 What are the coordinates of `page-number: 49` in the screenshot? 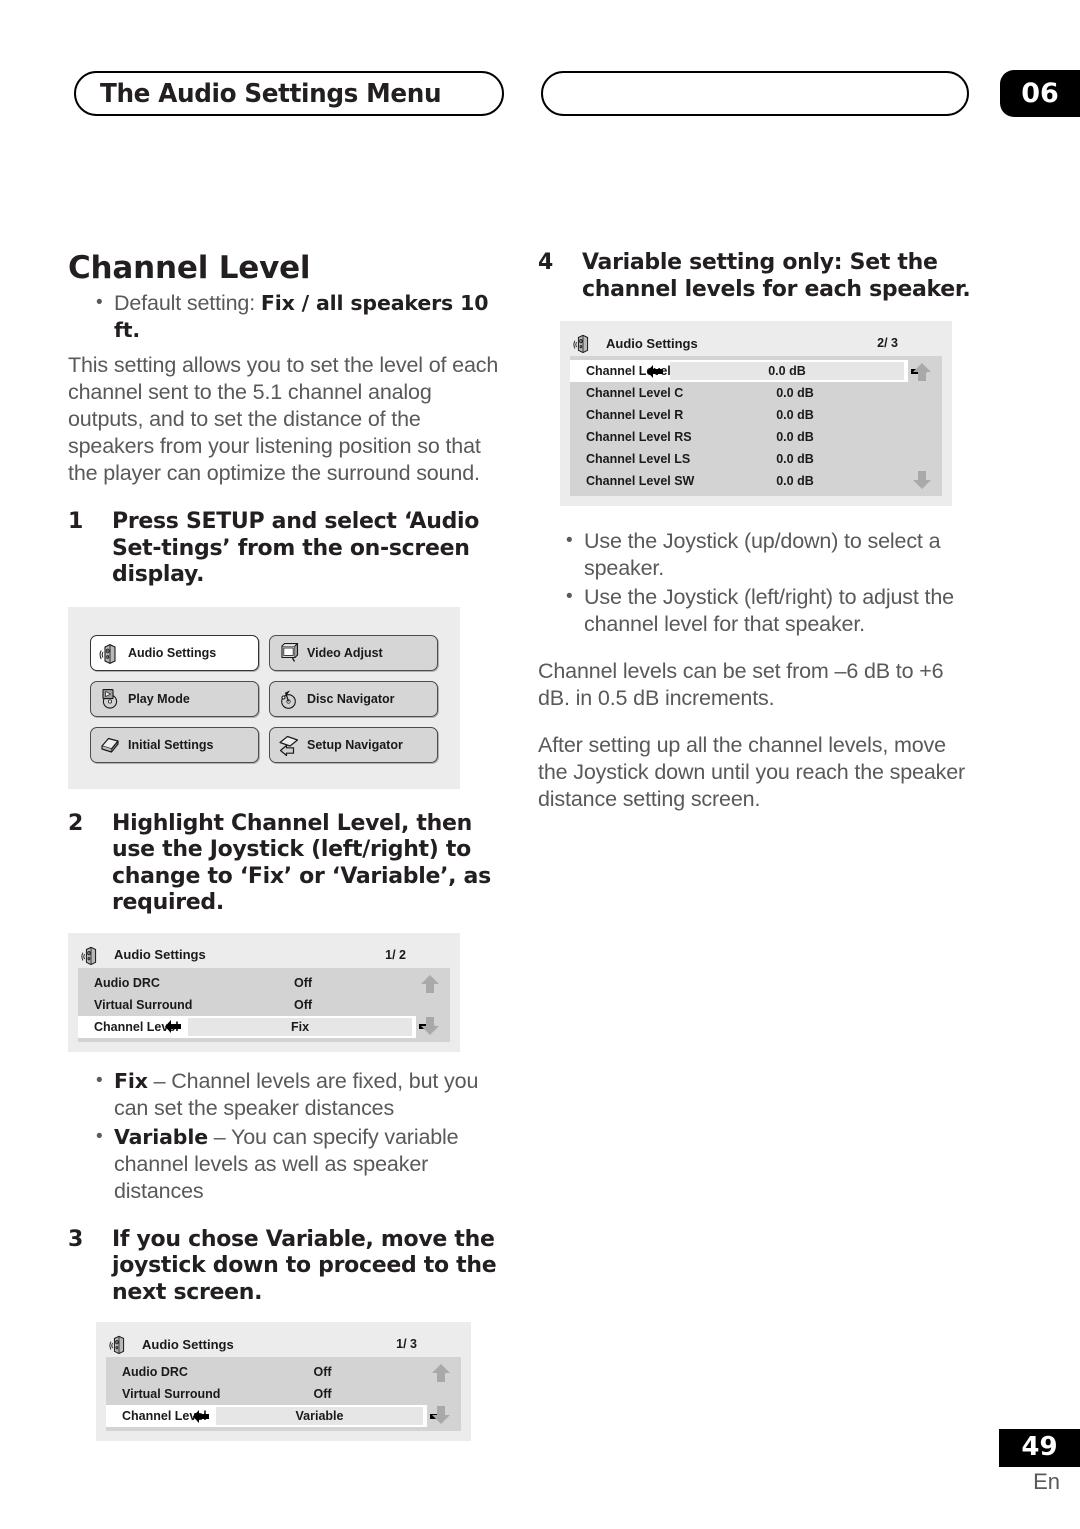 It's located at (1039, 1448).